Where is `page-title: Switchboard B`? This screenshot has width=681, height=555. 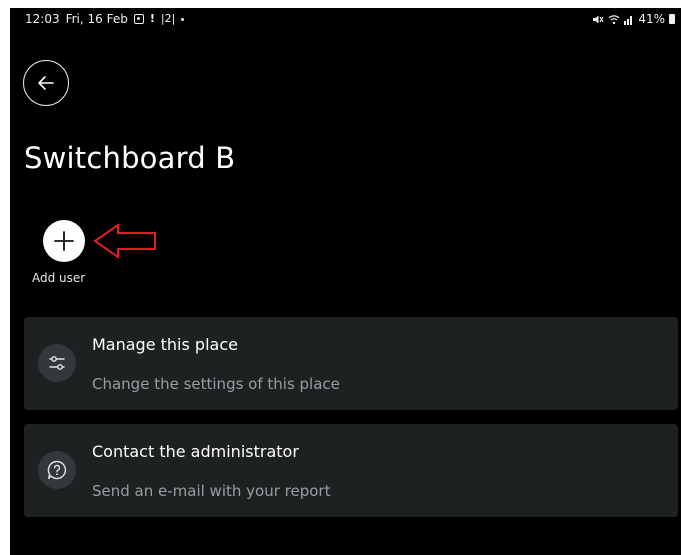 page-title: Switchboard B is located at coordinates (130, 158).